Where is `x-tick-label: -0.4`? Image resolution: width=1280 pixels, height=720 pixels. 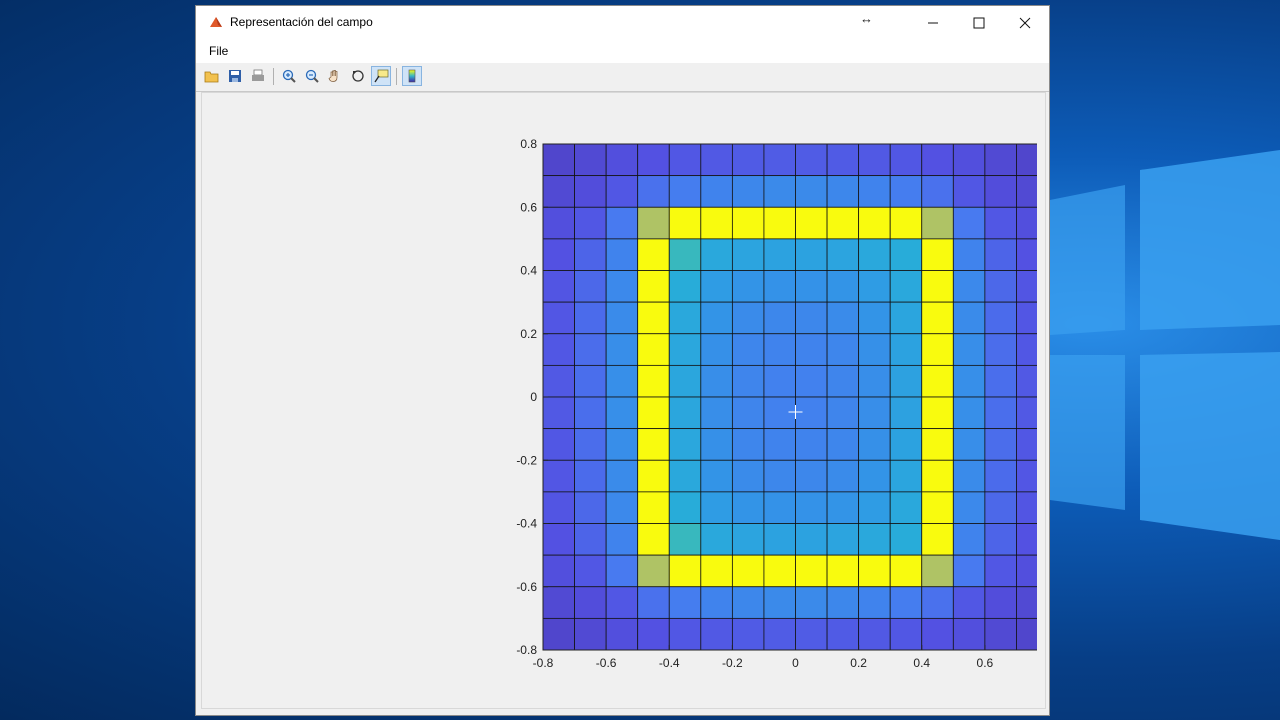 x-tick-label: -0.4 is located at coordinates (669, 663).